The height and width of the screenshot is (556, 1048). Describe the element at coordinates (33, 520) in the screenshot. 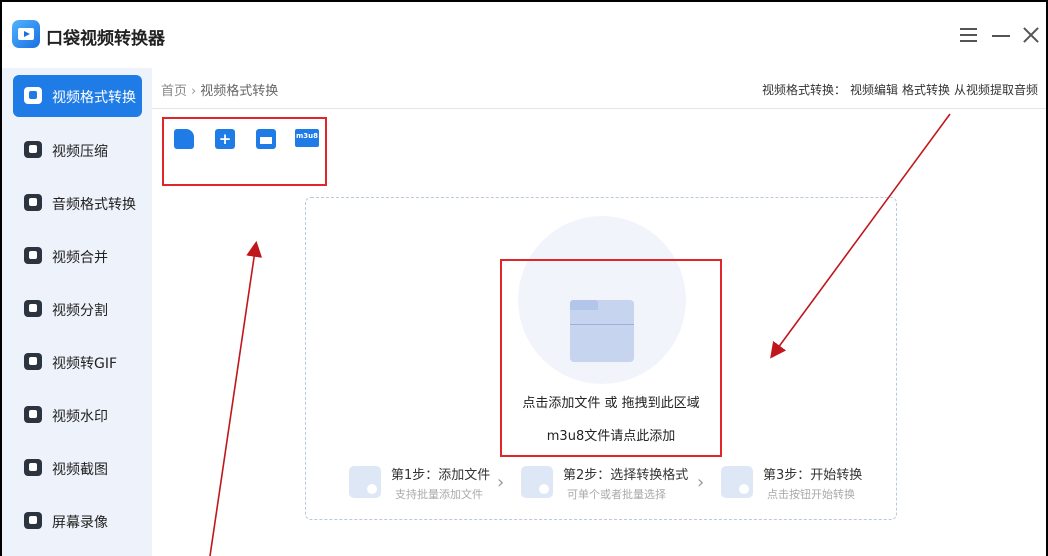

I see `screen-record-icon` at that location.